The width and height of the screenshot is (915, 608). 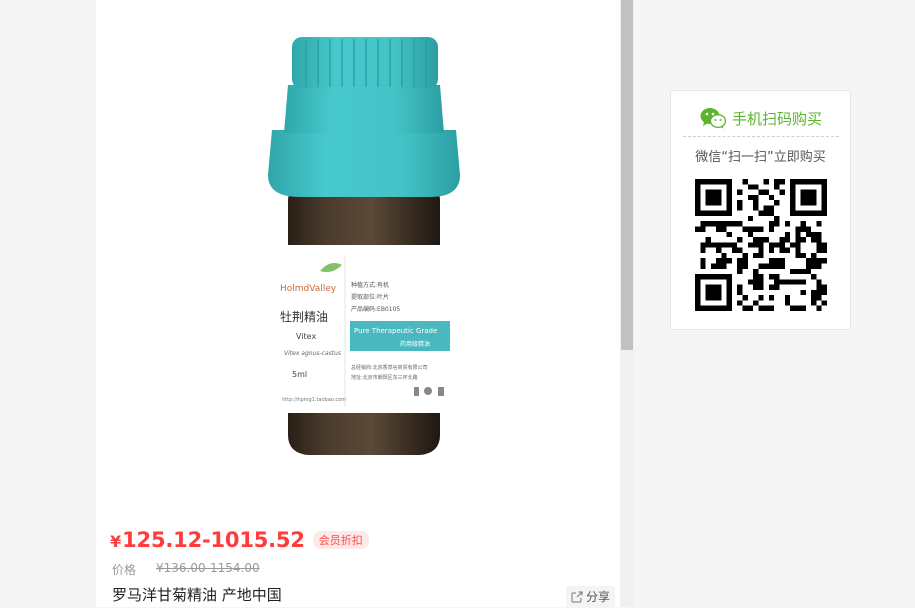 I want to click on label-brand: HolmdValley, so click(x=308, y=289).